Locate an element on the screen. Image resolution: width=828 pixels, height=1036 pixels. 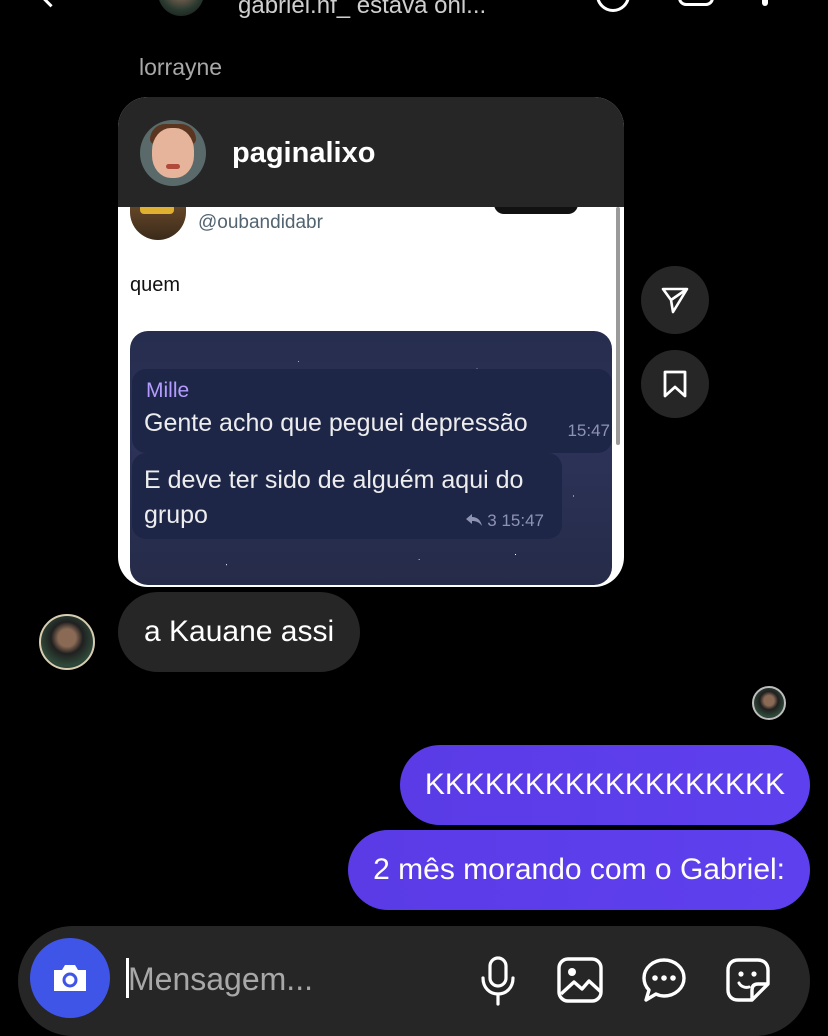
header-actions is located at coordinates (682, 6).